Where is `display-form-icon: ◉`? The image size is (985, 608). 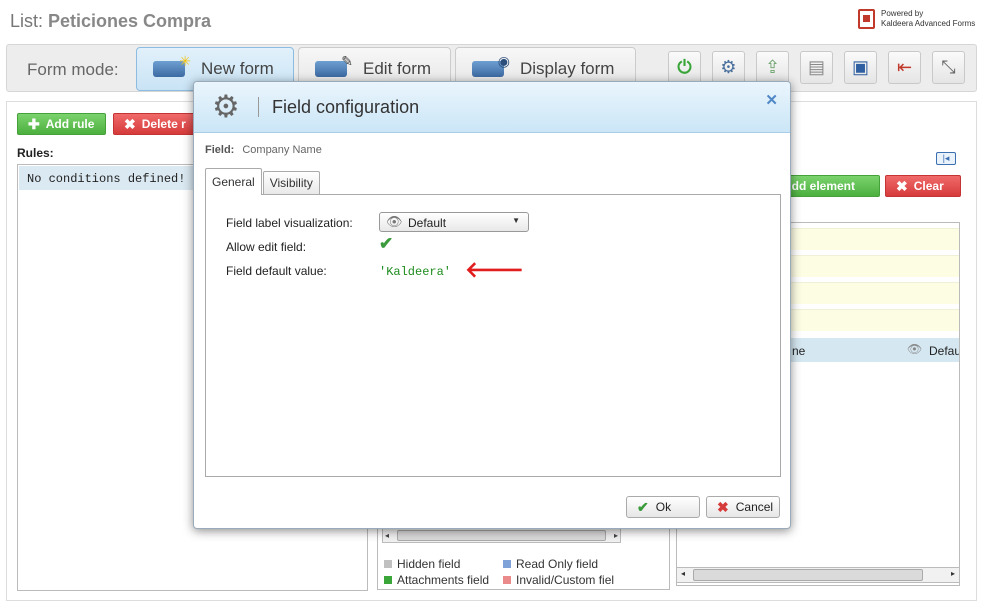
display-form-icon: ◉ is located at coordinates (491, 65).